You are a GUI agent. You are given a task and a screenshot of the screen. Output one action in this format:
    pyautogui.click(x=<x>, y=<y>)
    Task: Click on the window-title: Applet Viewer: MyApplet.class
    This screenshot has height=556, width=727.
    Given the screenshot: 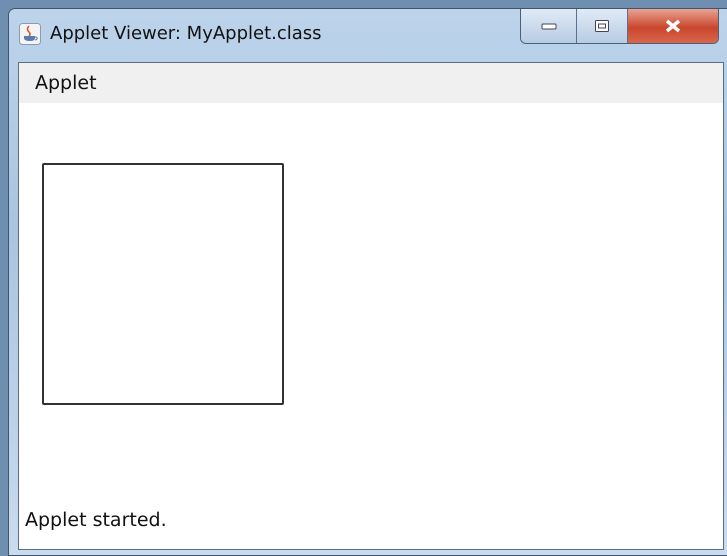 What is the action you would take?
    pyautogui.click(x=186, y=33)
    